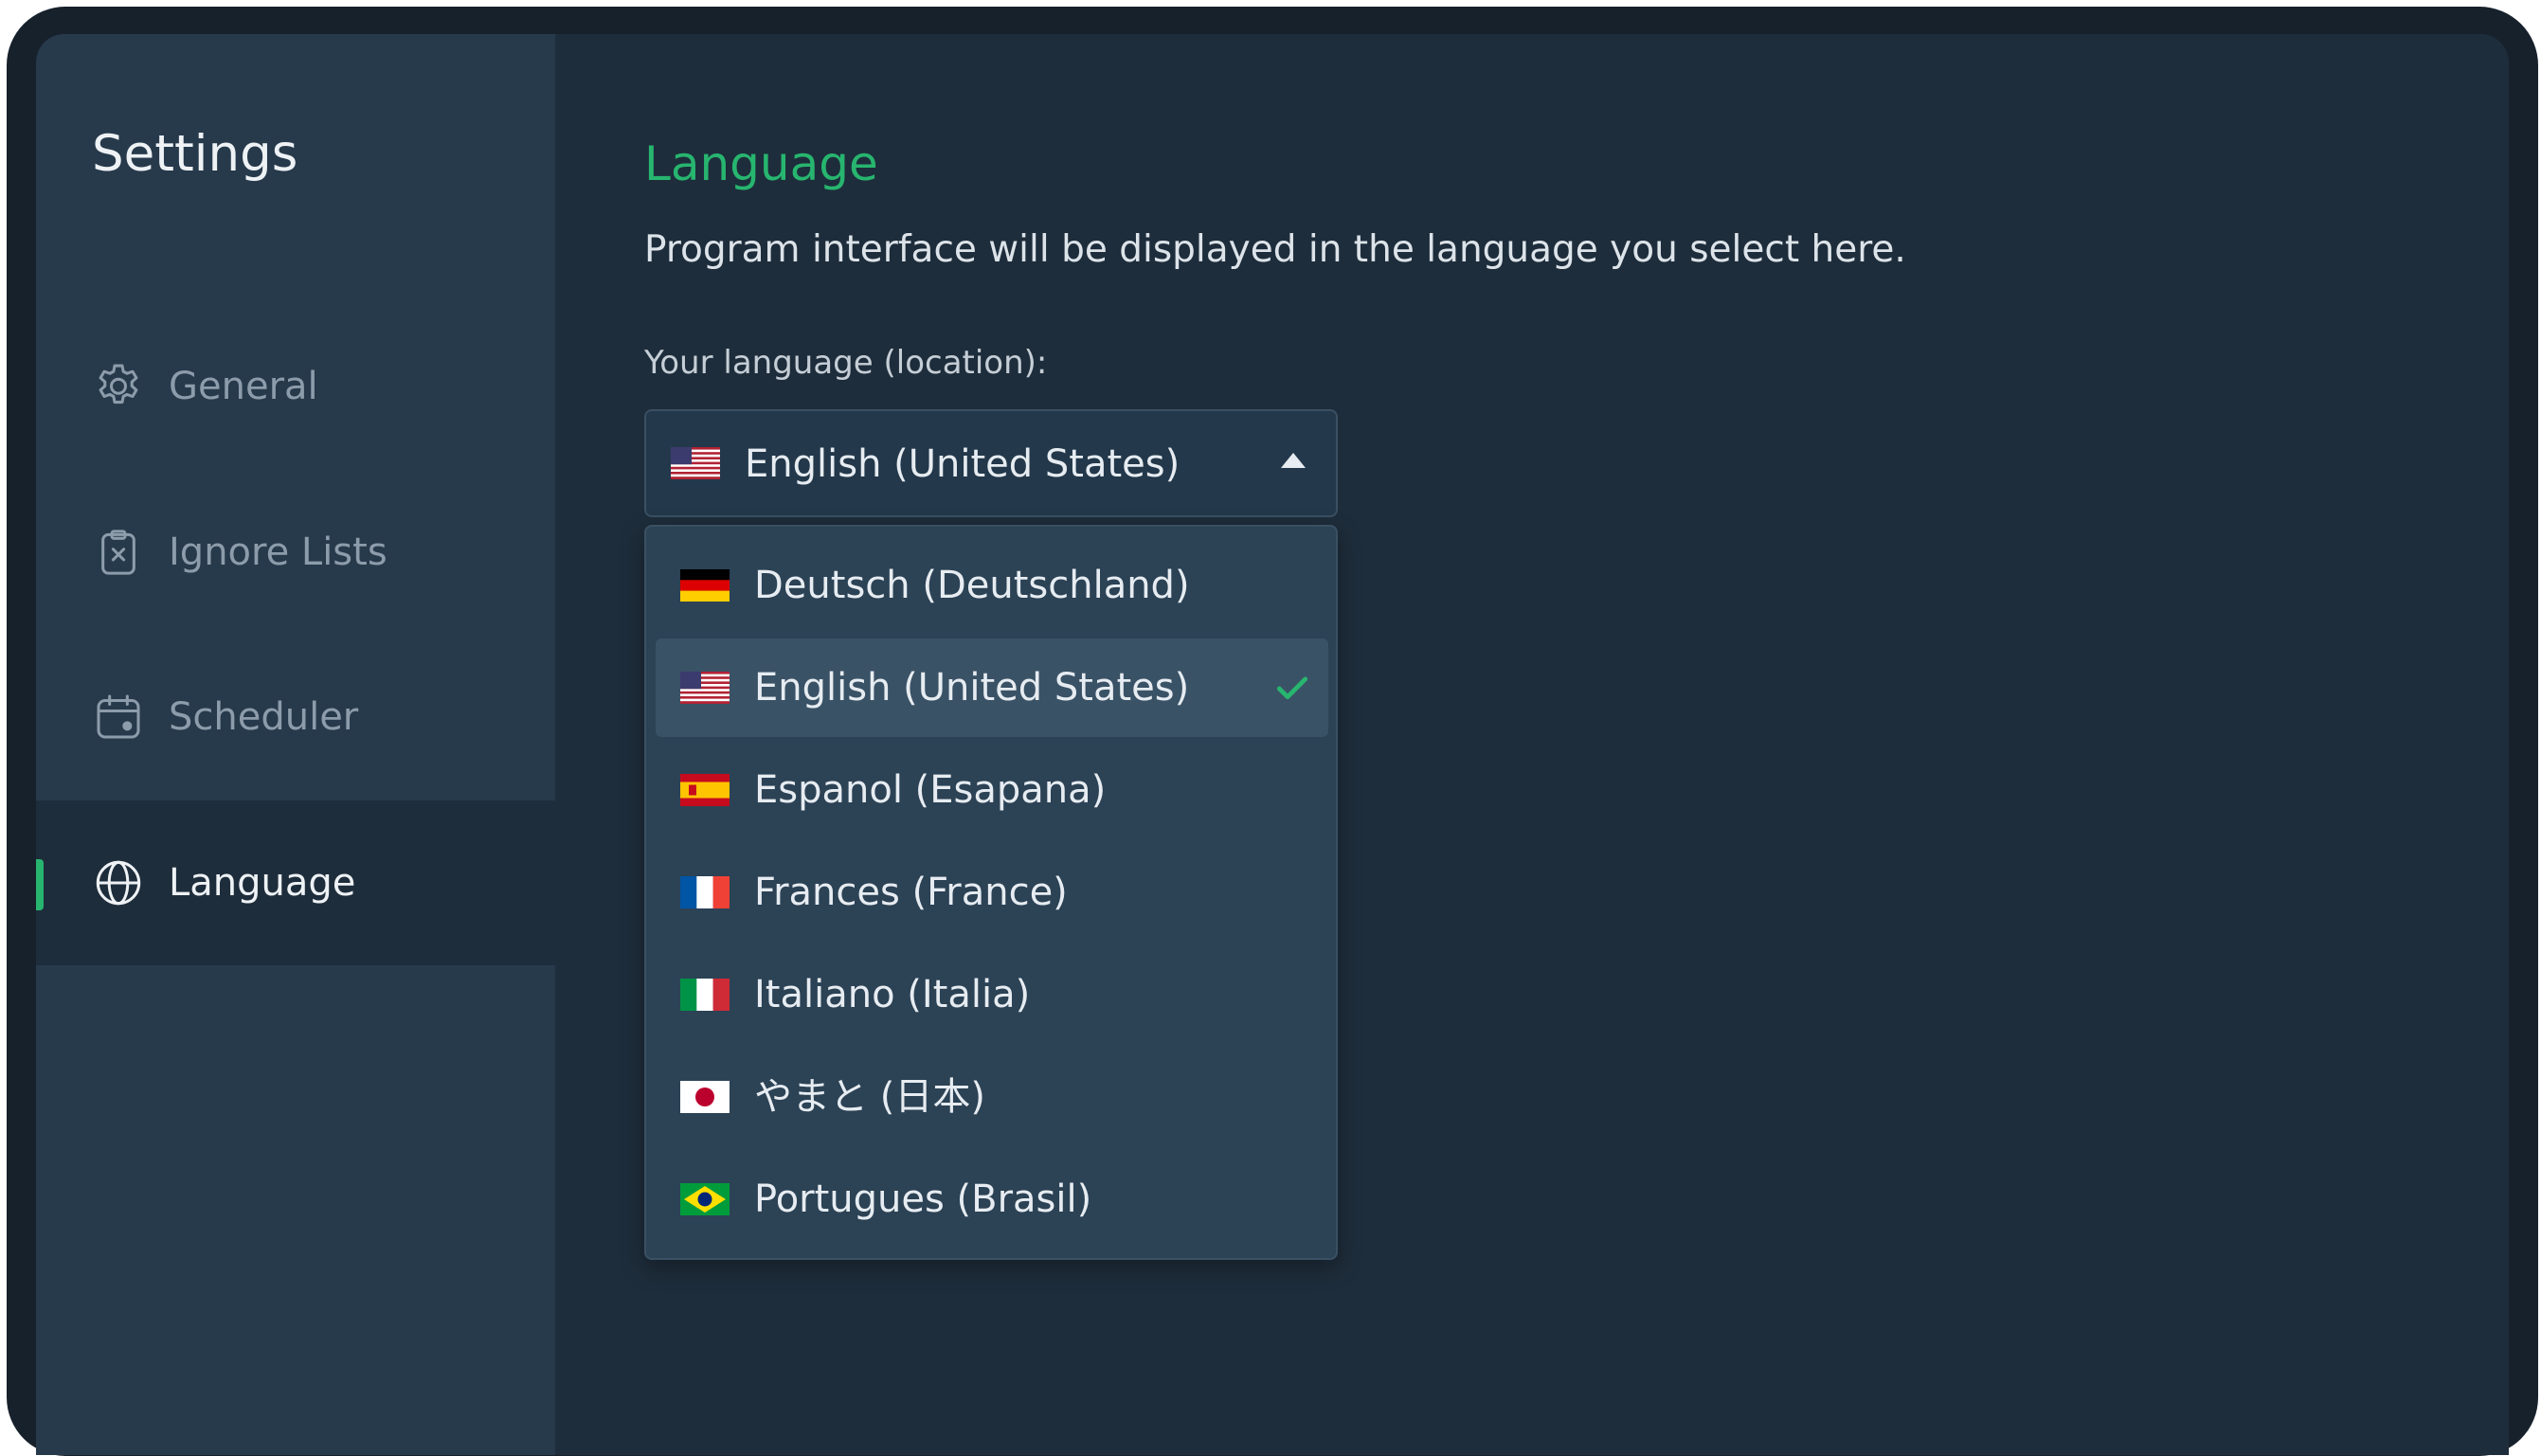 The image size is (2541, 1456). What do you see at coordinates (705, 790) in the screenshot?
I see `spain-flag-icon` at bounding box center [705, 790].